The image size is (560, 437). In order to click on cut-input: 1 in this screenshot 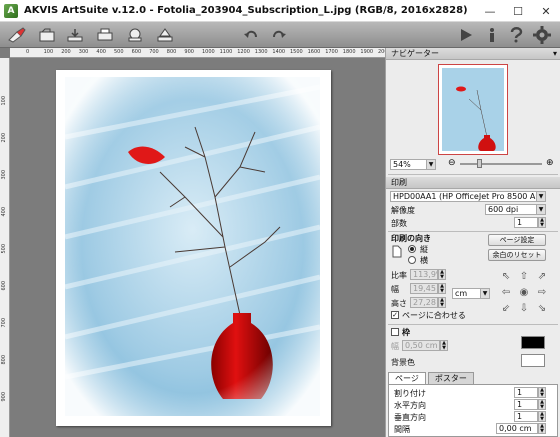, I will do `click(526, 392)`.